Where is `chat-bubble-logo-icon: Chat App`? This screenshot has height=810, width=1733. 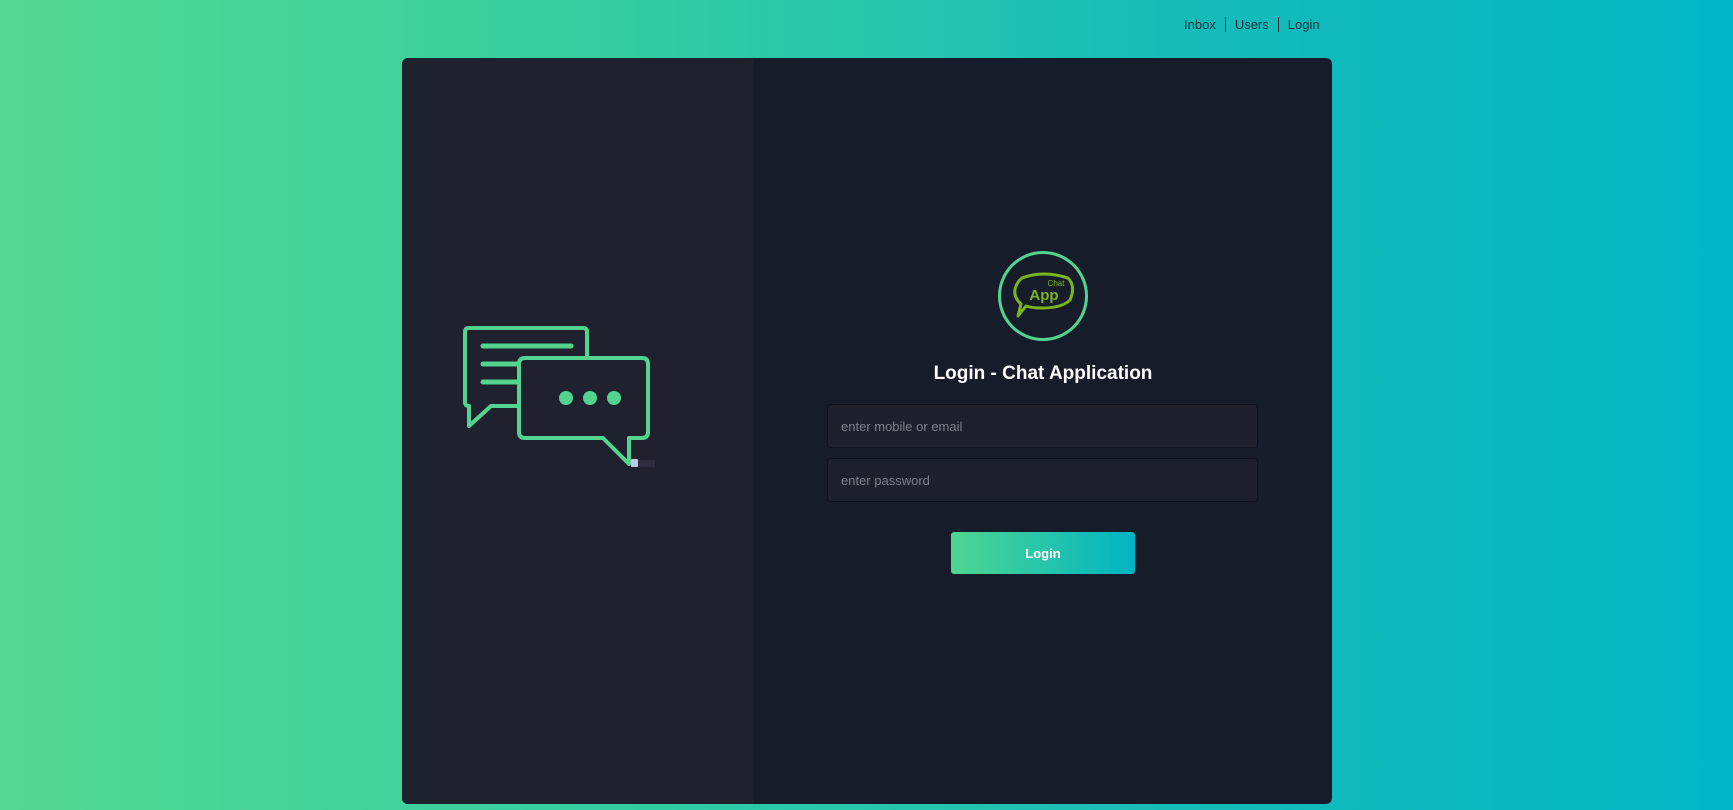
chat-bubble-logo-icon: Chat App is located at coordinates (1044, 295).